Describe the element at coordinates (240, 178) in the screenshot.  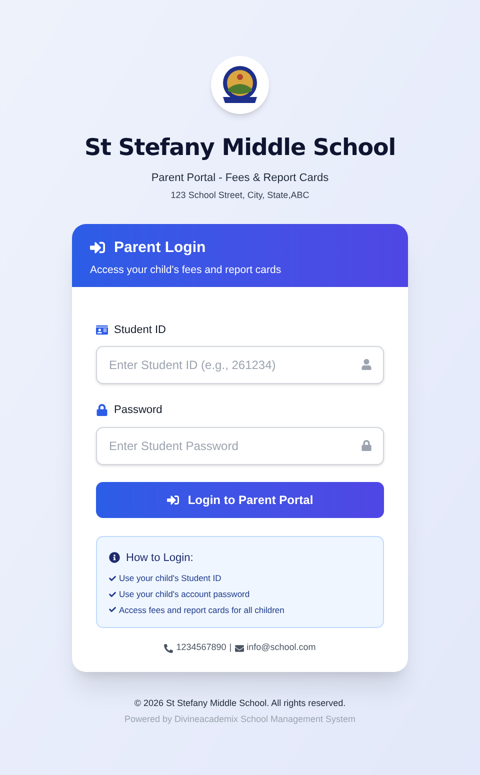
I see `portal-subtitle: Parent Portal - Fees & Report Cards` at that location.